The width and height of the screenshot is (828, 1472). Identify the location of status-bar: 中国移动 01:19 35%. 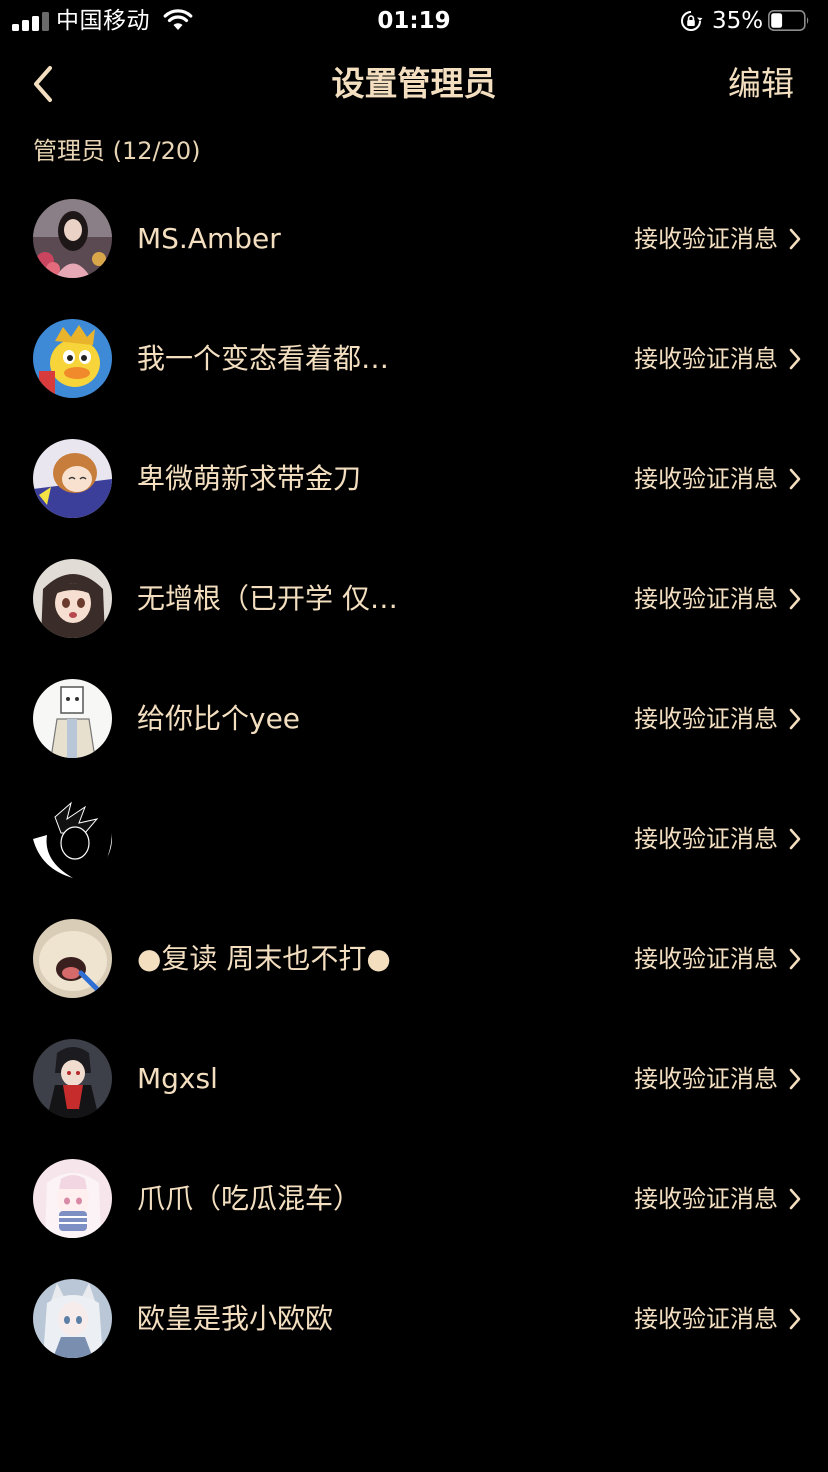
(414, 21).